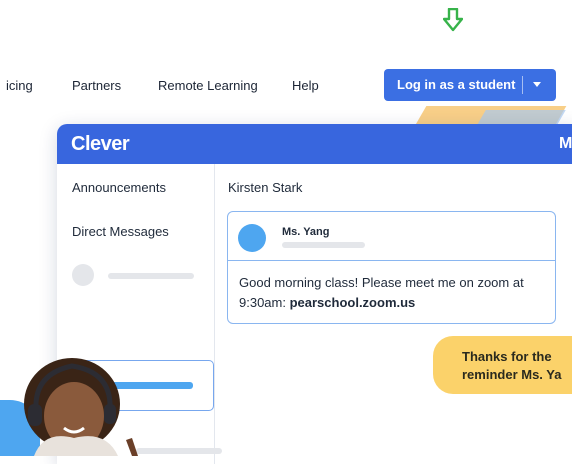 Image resolution: width=572 pixels, height=464 pixels. Describe the element at coordinates (306, 232) in the screenshot. I see `message-sender: Ms. Yang` at that location.